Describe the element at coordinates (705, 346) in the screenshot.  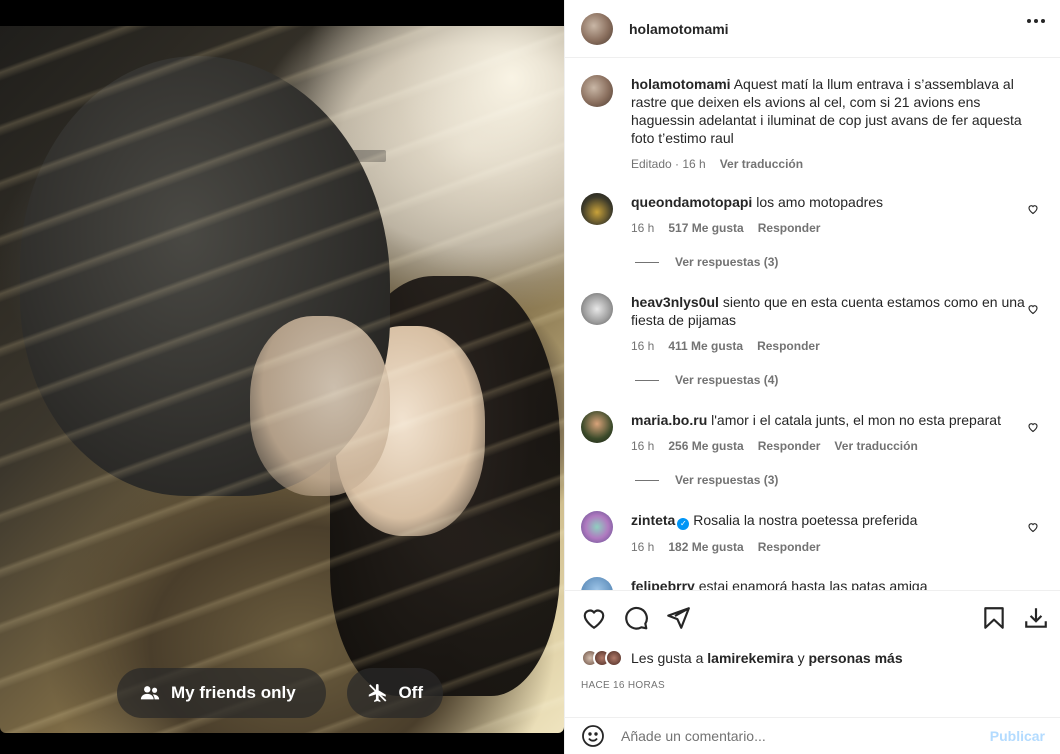
I see `comment-likes: 411 Me gusta` at that location.